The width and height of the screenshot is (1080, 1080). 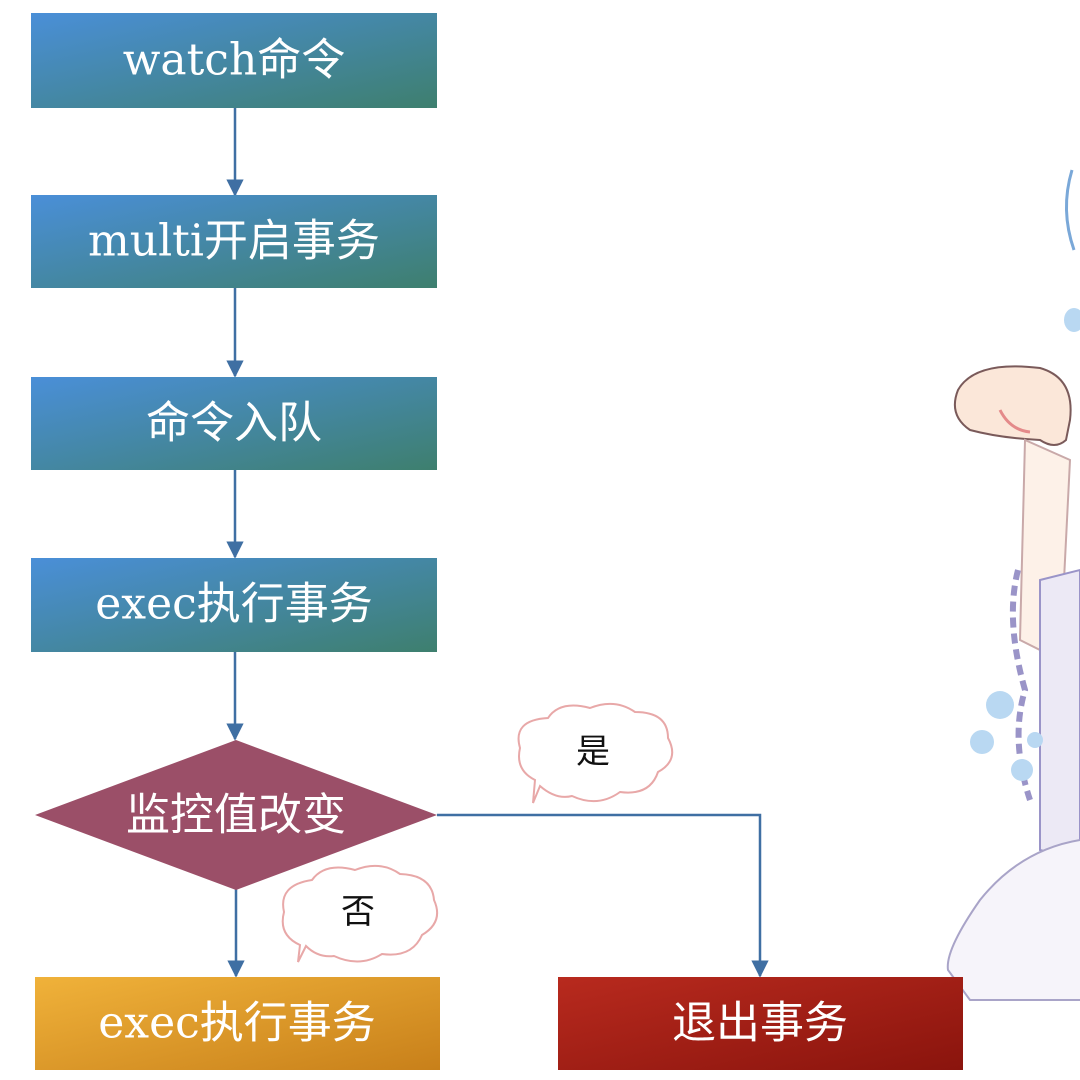 I want to click on step-multi-label: multi开启事务, so click(x=234, y=241).